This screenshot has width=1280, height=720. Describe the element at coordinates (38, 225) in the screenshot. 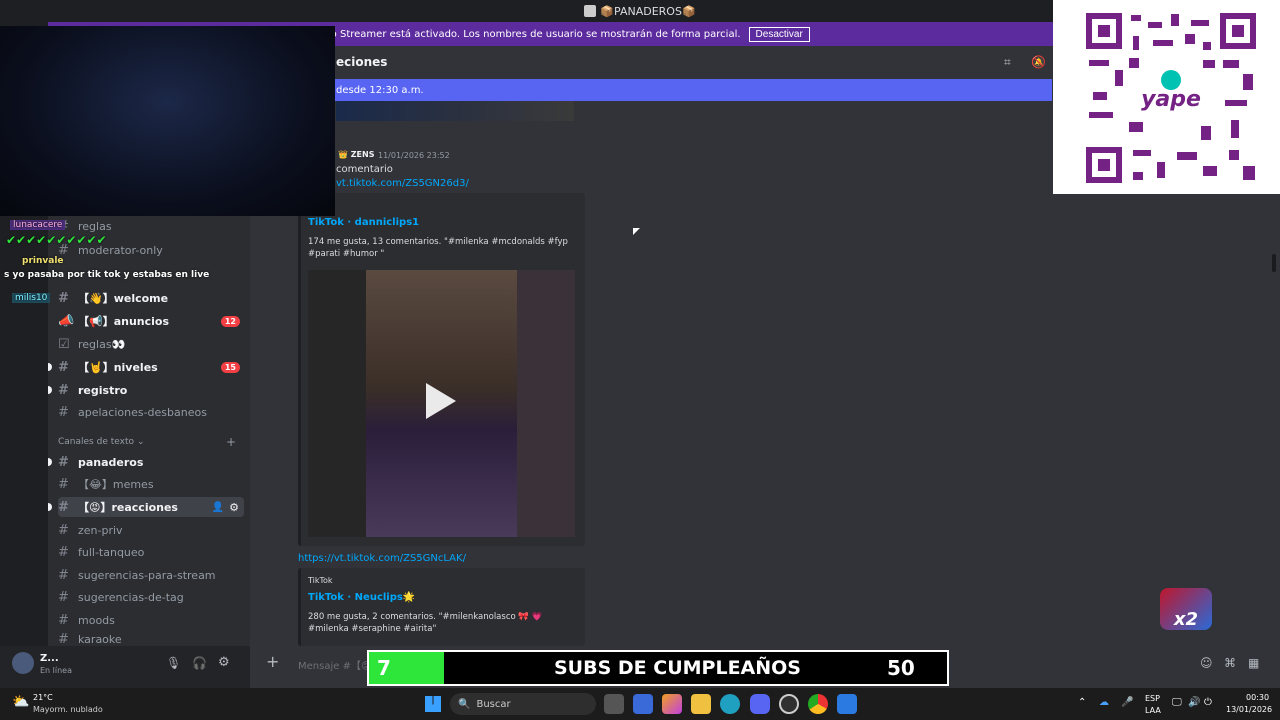

I see `chat-username: lunacacere` at that location.